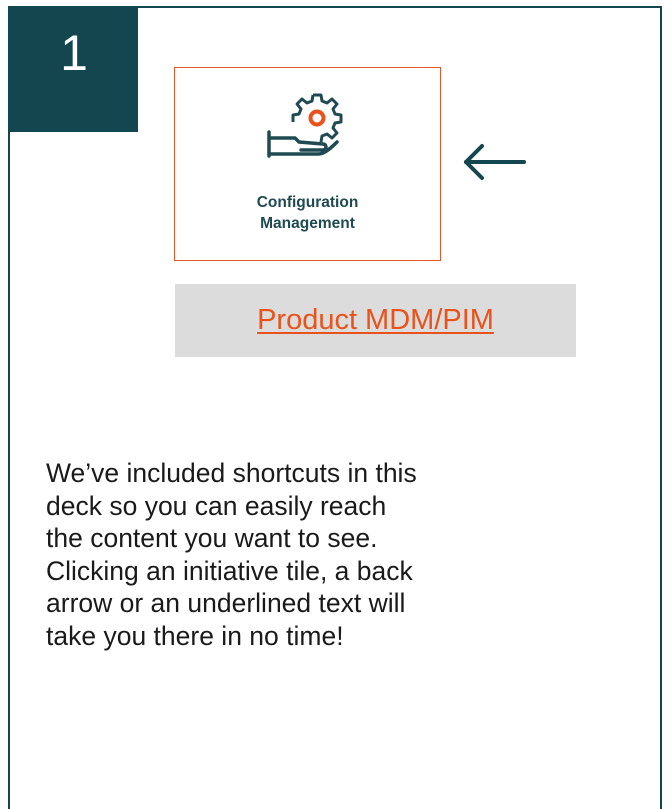  Describe the element at coordinates (195, 635) in the screenshot. I see `description-line: take you there in no time!` at that location.